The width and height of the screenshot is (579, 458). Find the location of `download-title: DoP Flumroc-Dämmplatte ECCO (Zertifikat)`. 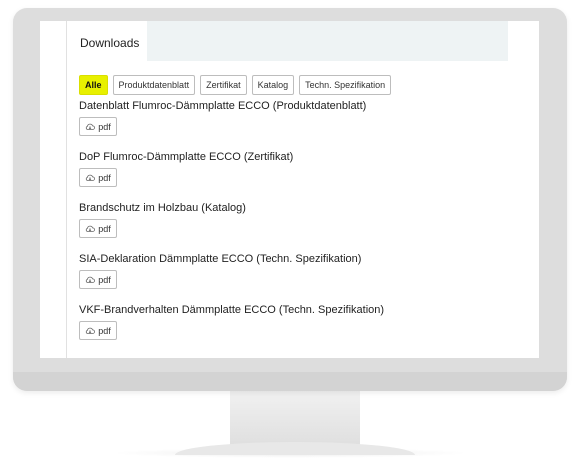

download-title: DoP Flumroc-Dämmplatte ECCO (Zertifikat) is located at coordinates (186, 157).